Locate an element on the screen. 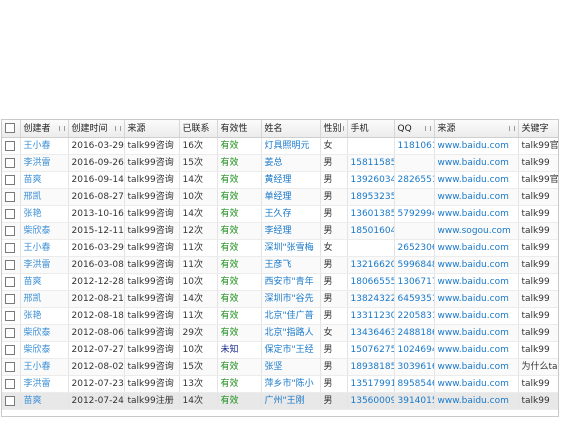  cell-name: 萍乡市"陈小 is located at coordinates (291, 384).